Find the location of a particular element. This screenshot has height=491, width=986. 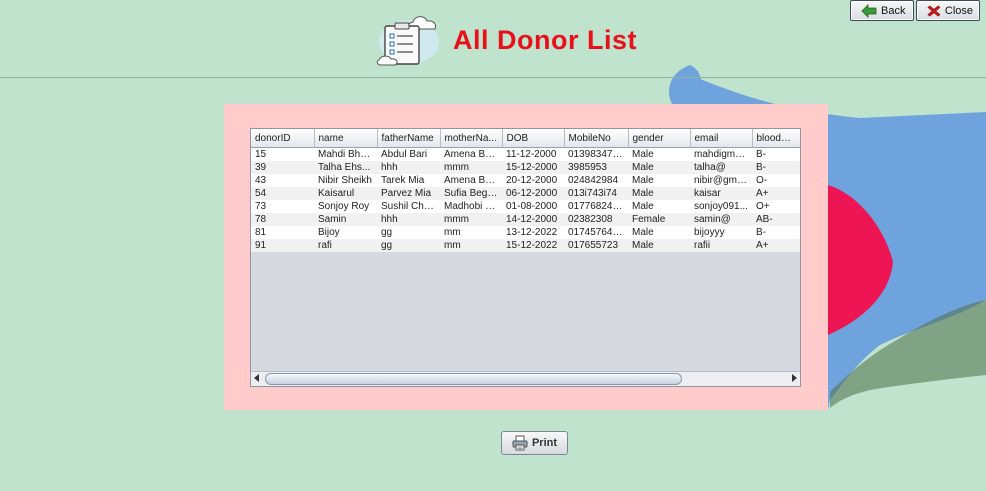

cell-bloodgroup: AB- is located at coordinates (776, 219).